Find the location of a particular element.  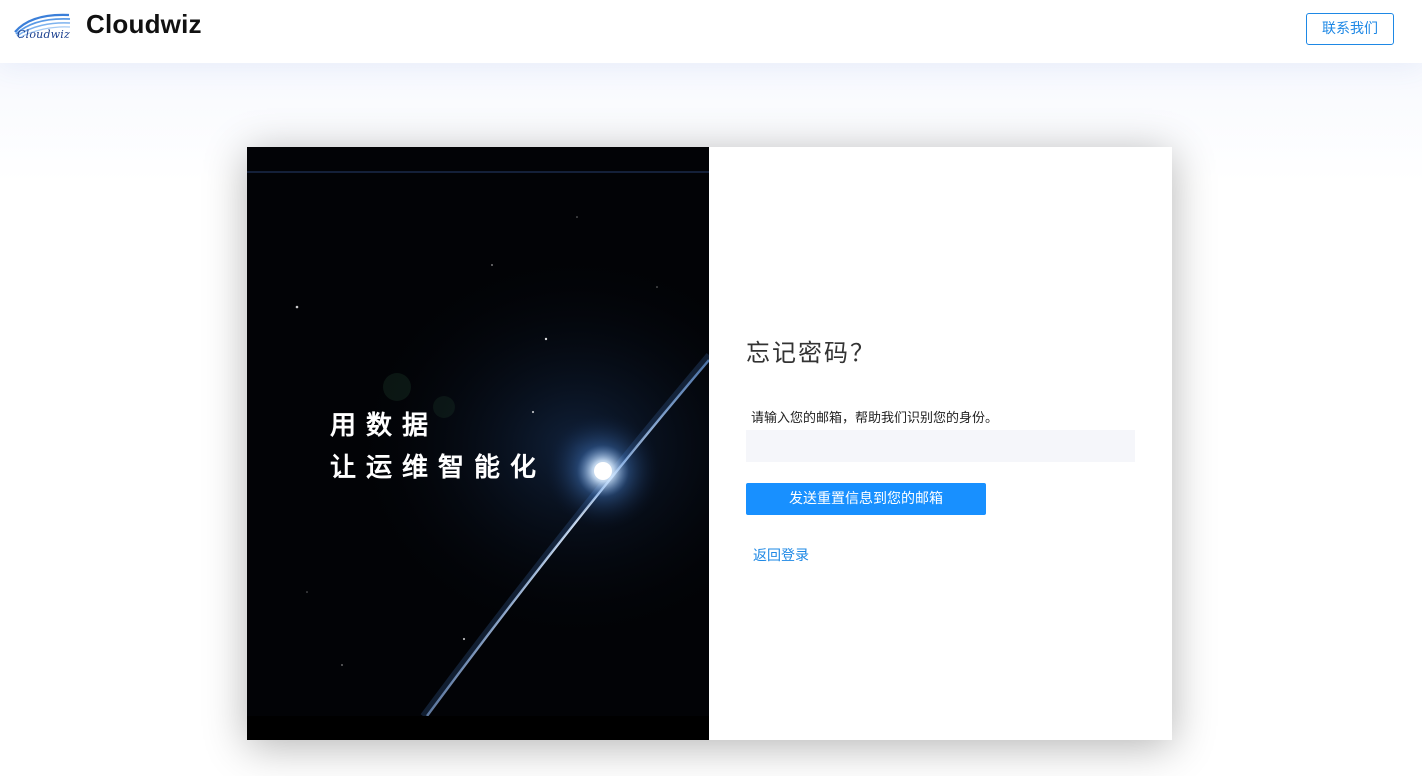

page-title: 忘记密码？ is located at coordinates (811, 353).